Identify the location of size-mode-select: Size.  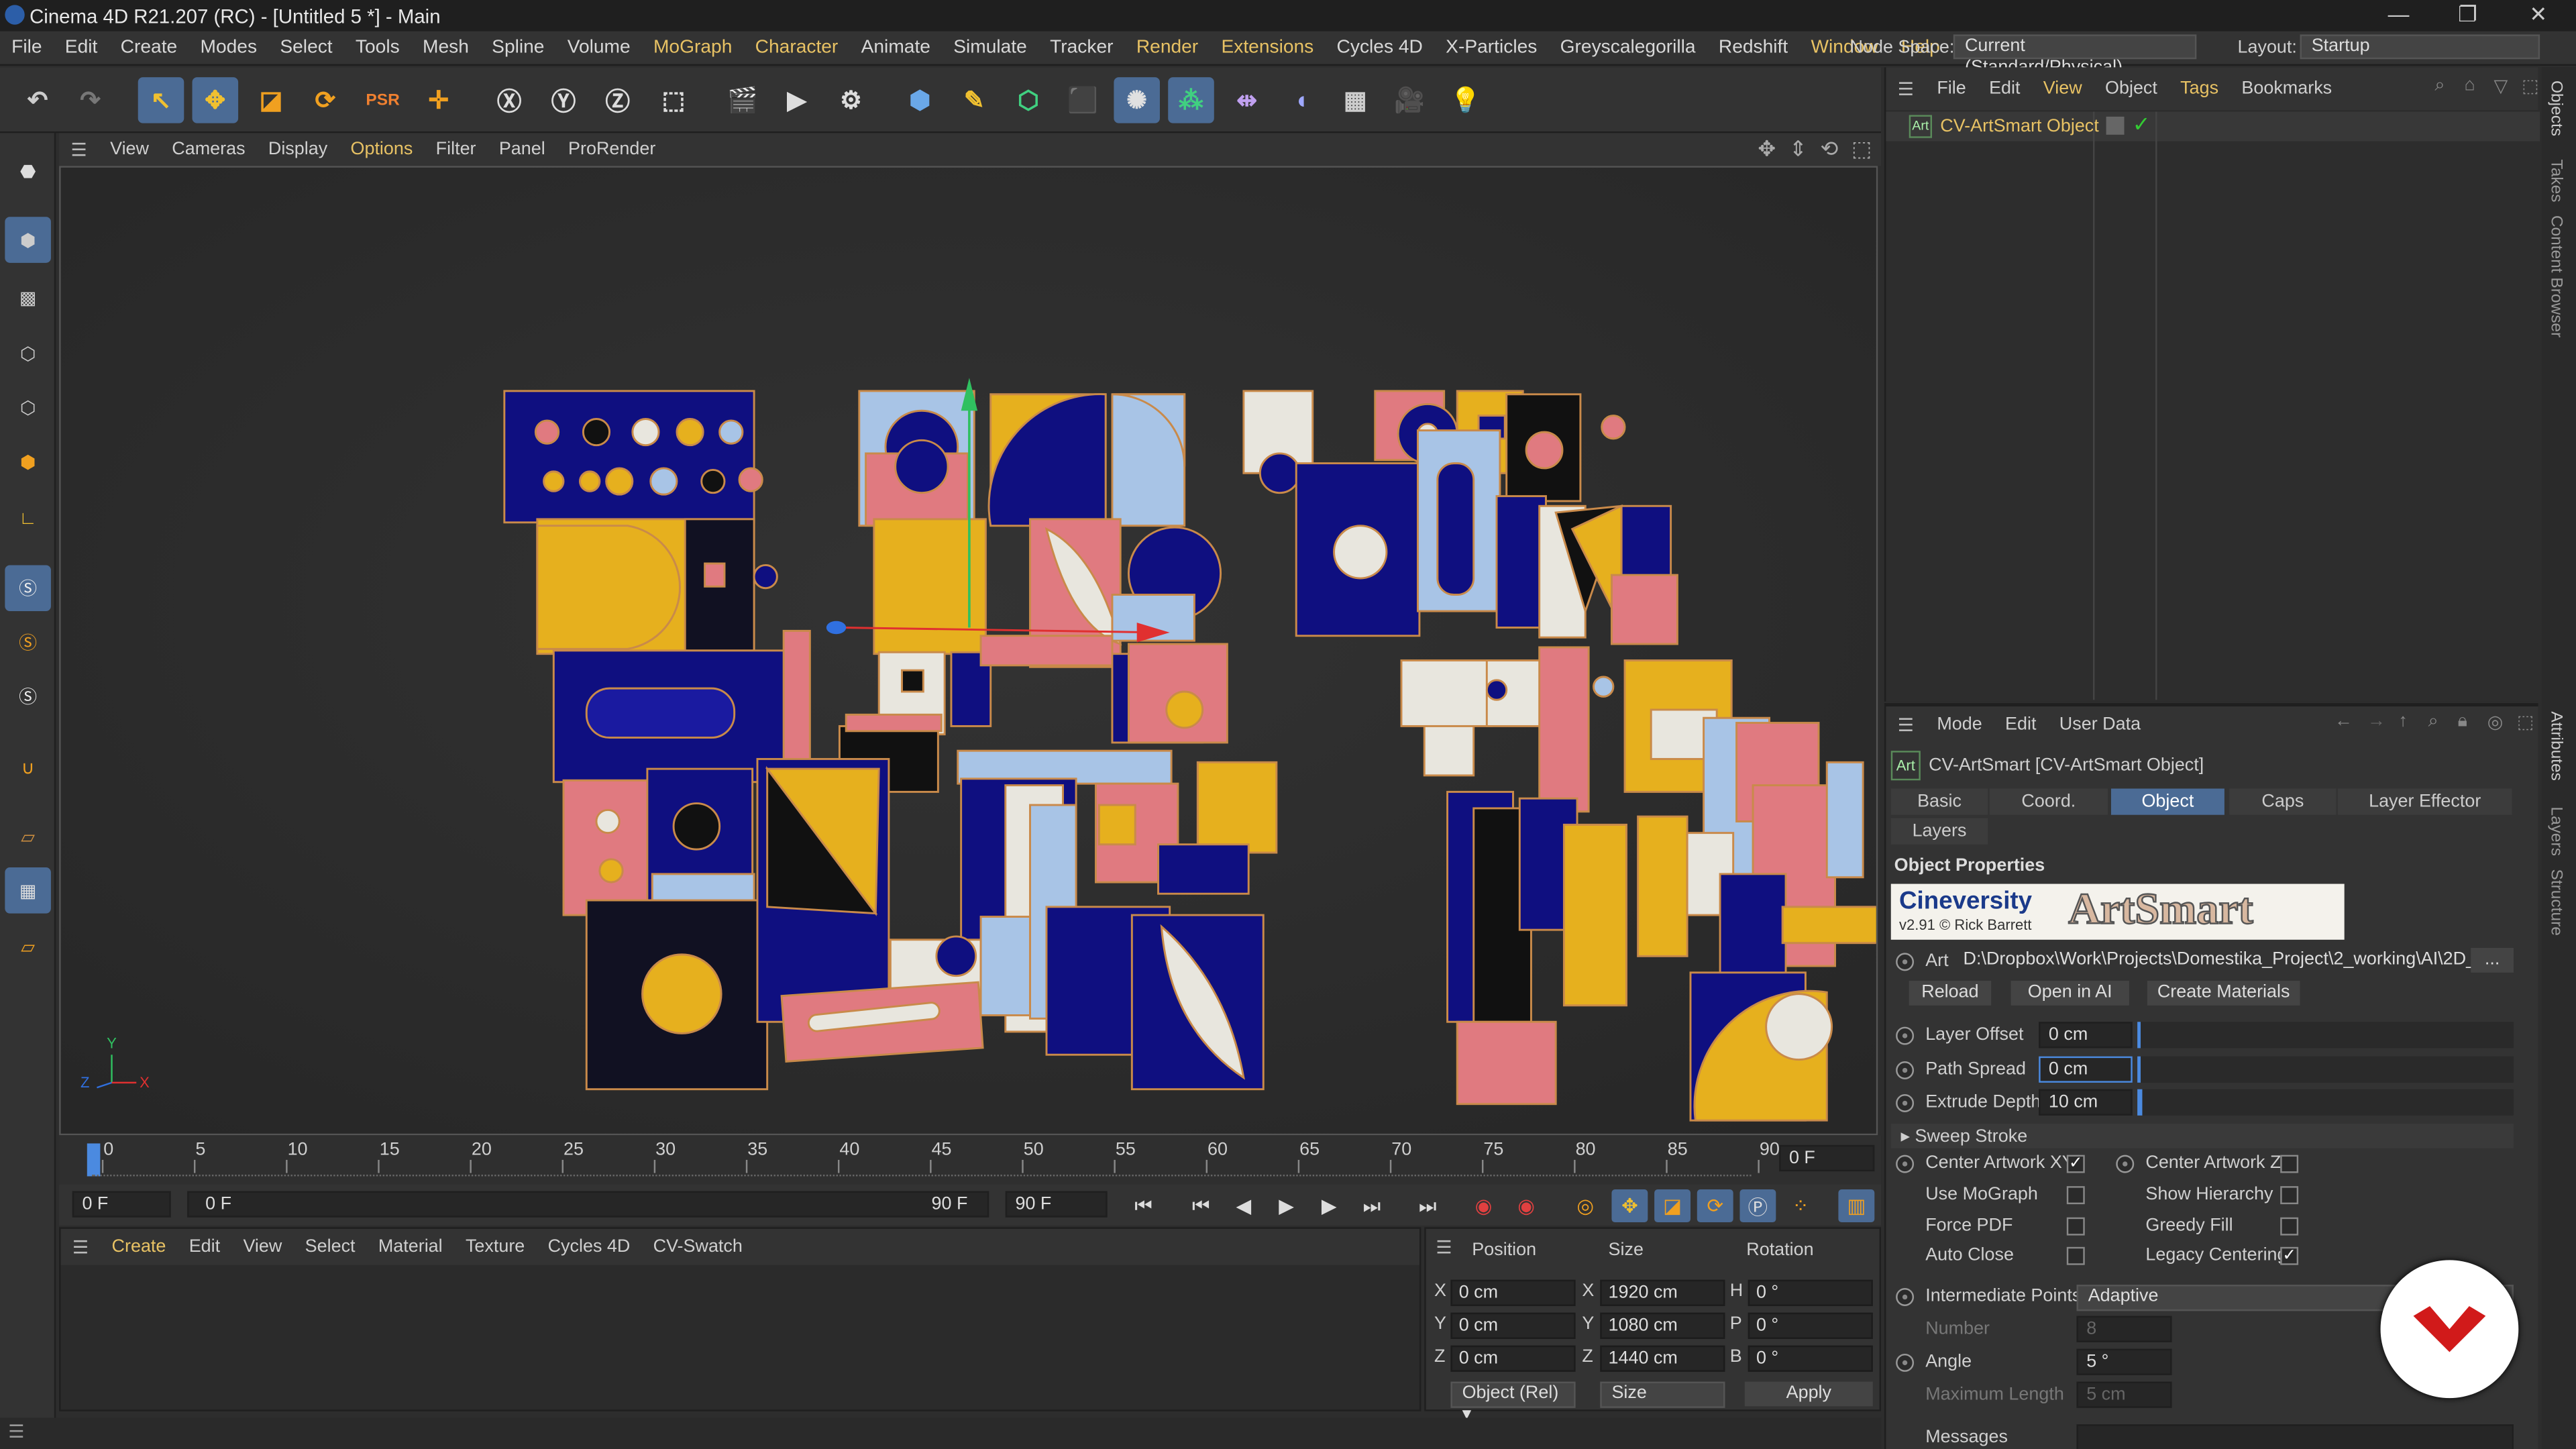
(1662, 1394).